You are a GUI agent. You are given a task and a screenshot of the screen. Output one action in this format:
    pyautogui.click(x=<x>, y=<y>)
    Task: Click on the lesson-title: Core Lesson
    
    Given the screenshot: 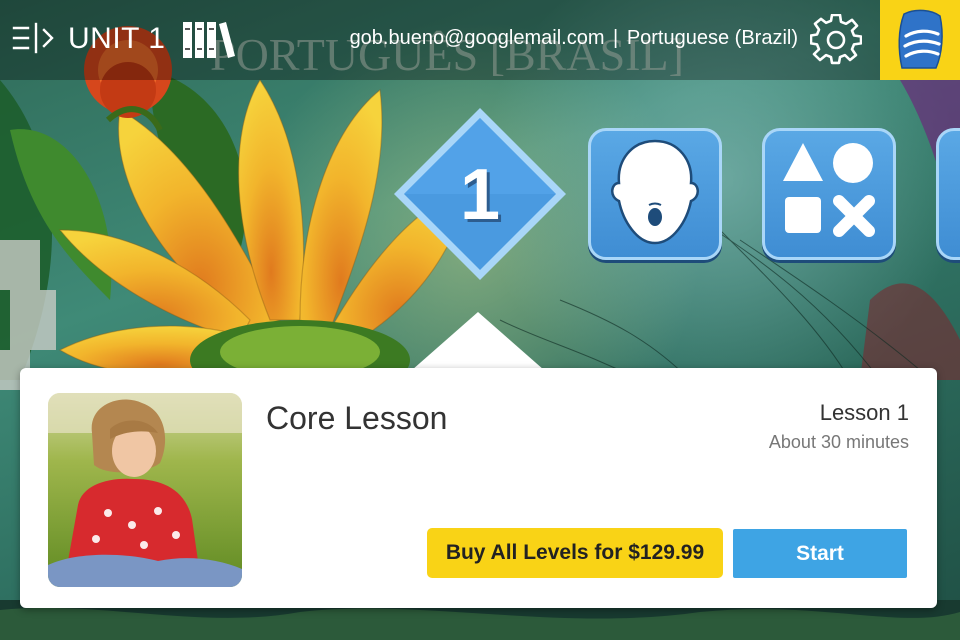 What is the action you would take?
    pyautogui.click(x=357, y=418)
    